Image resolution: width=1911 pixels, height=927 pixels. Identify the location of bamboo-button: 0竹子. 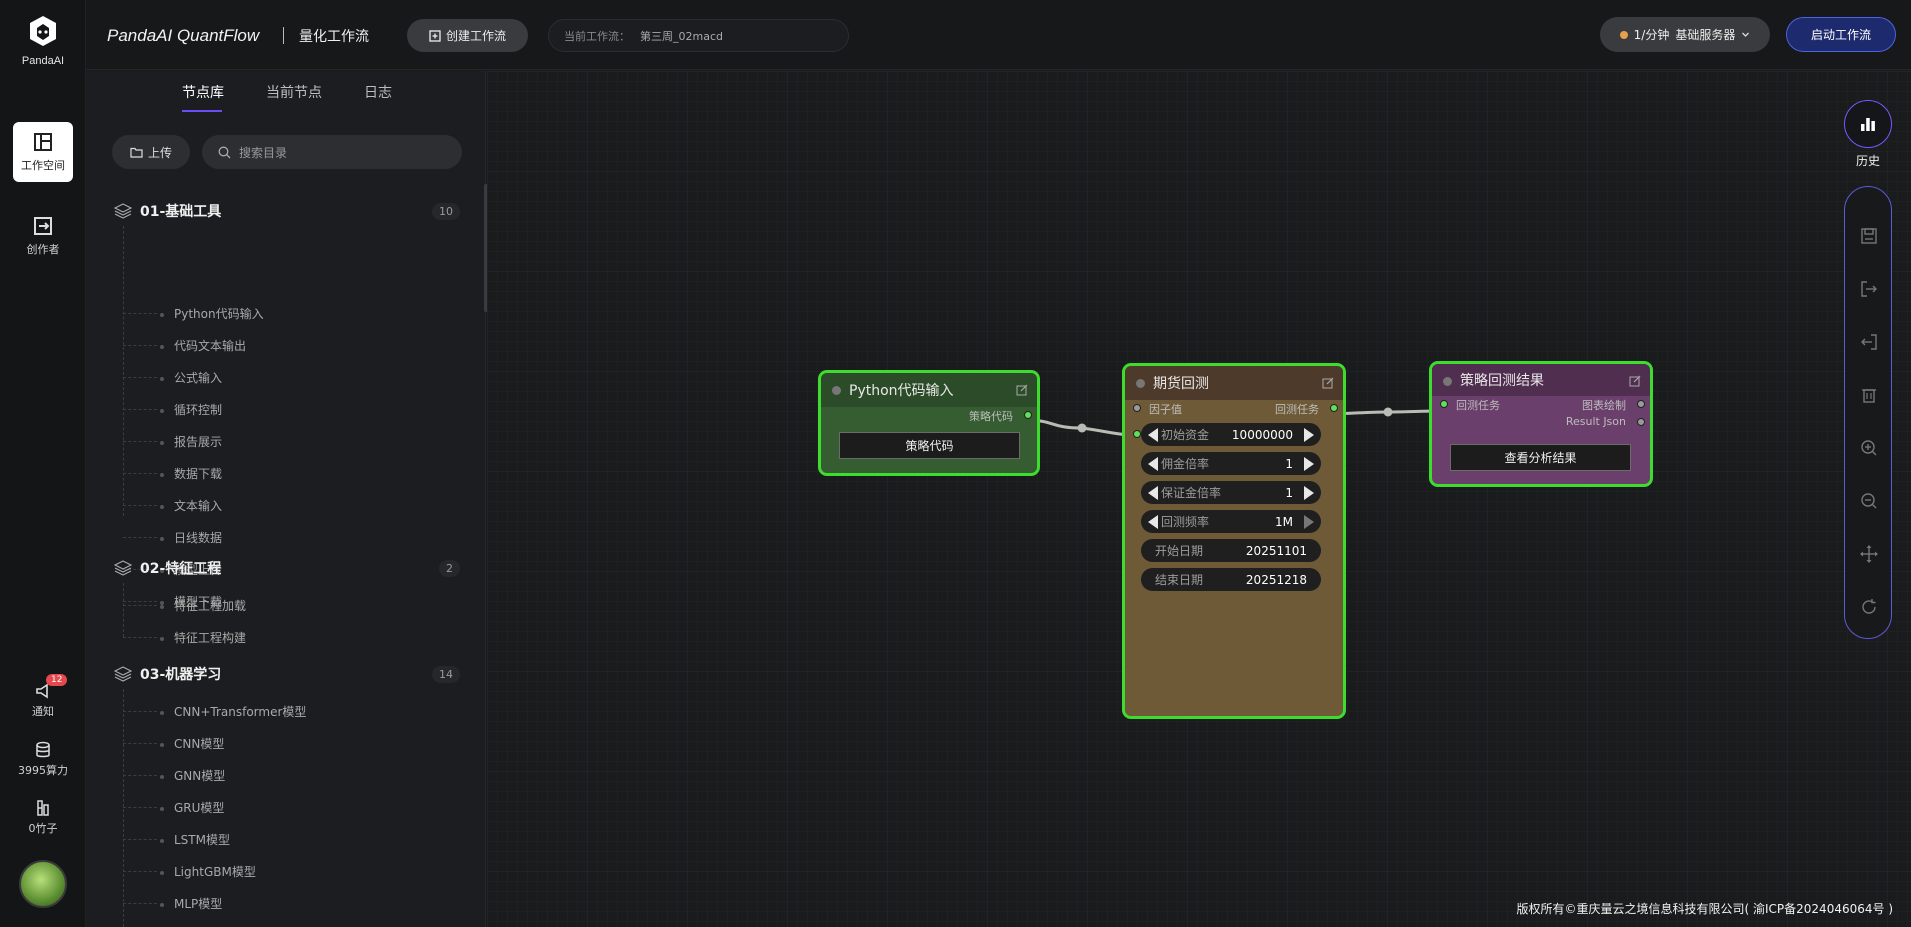
(43, 817).